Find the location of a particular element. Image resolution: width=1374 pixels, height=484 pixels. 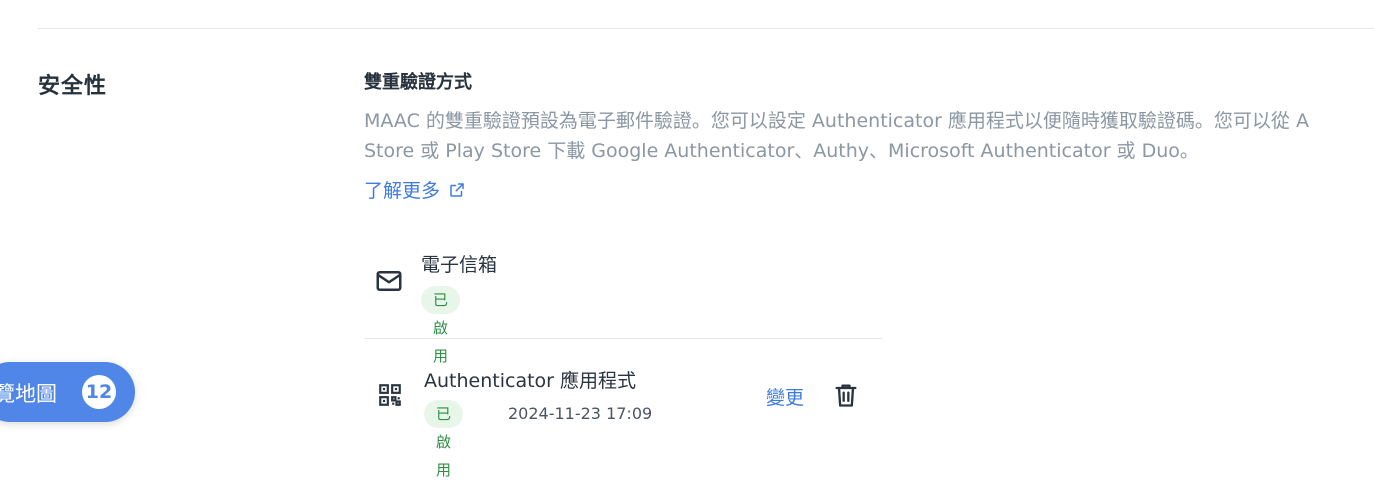

method-authenticator-timestamp: 2024-11-23 17:09 is located at coordinates (580, 413).